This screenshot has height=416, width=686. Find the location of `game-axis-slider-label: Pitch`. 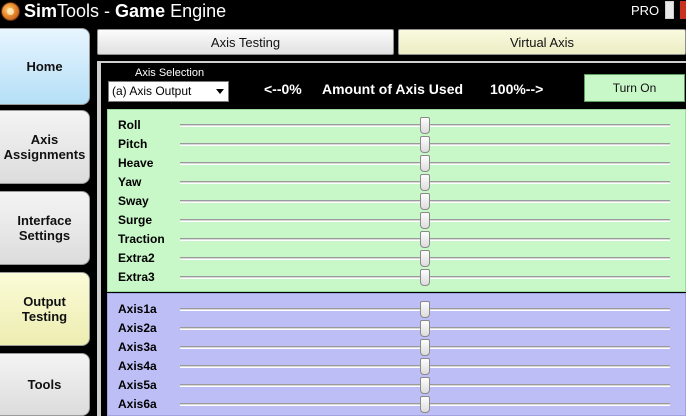

game-axis-slider-label: Pitch is located at coordinates (133, 144).